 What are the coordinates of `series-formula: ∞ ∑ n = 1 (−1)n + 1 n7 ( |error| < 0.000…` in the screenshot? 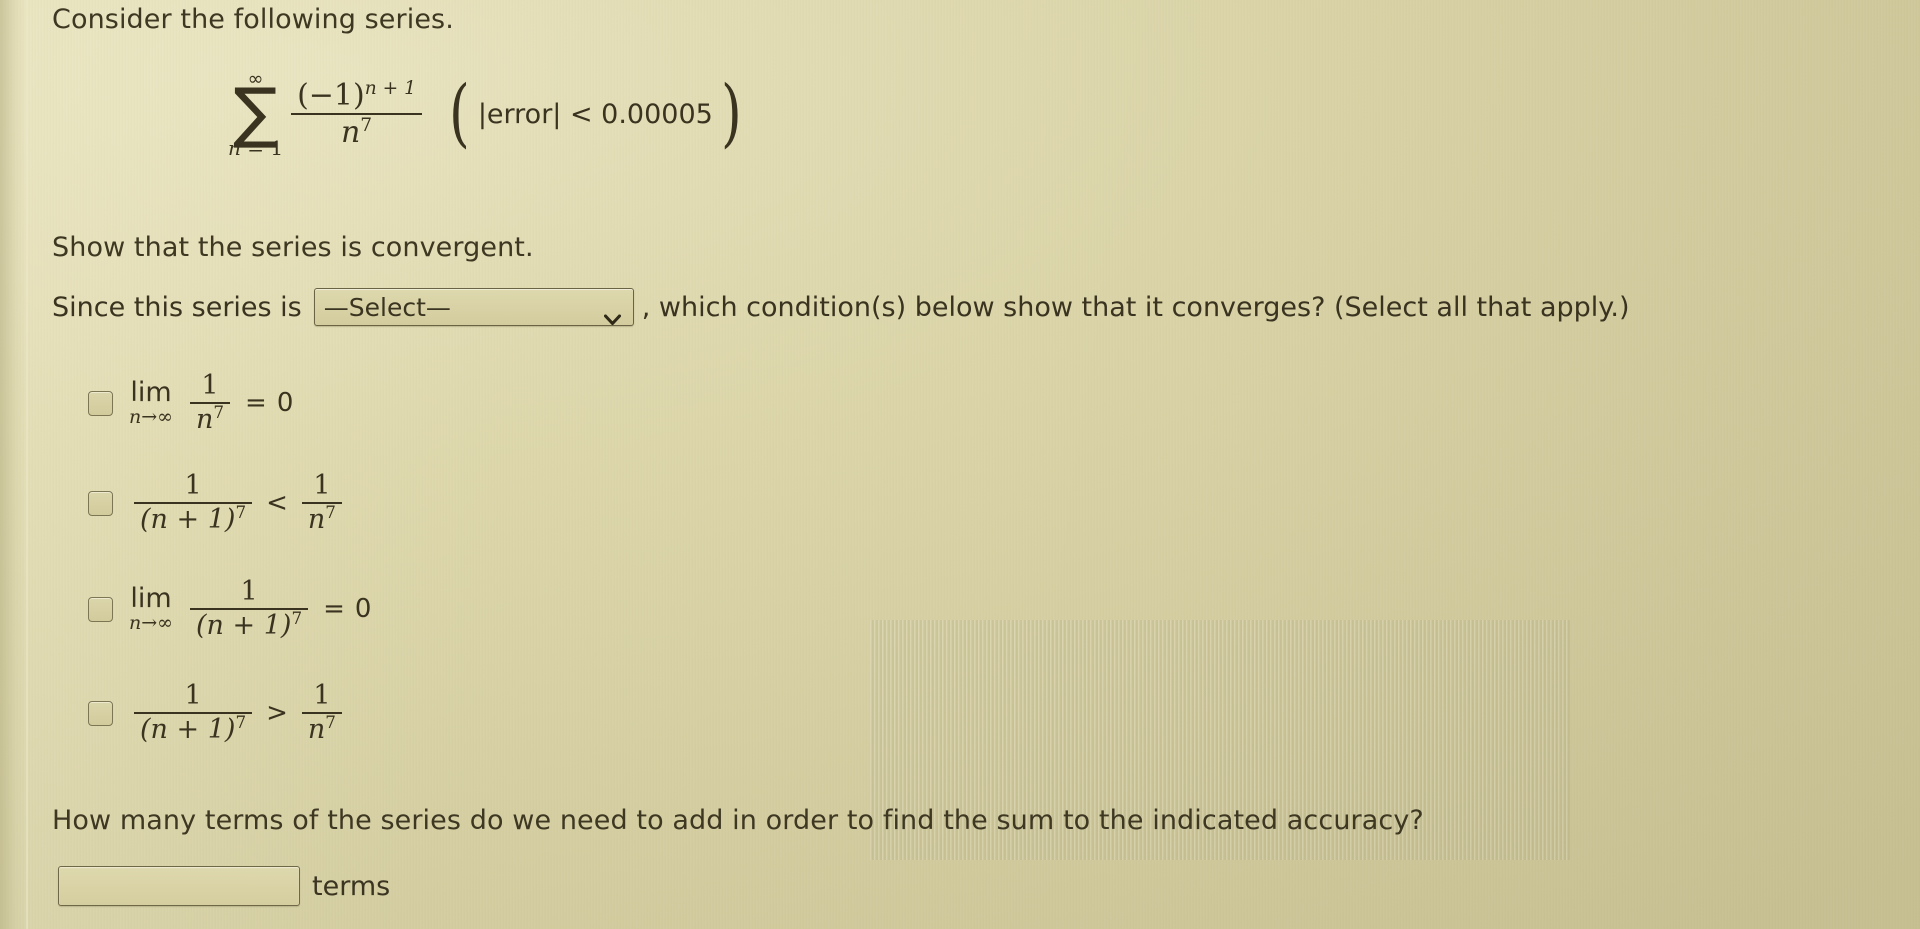 It's located at (487, 115).